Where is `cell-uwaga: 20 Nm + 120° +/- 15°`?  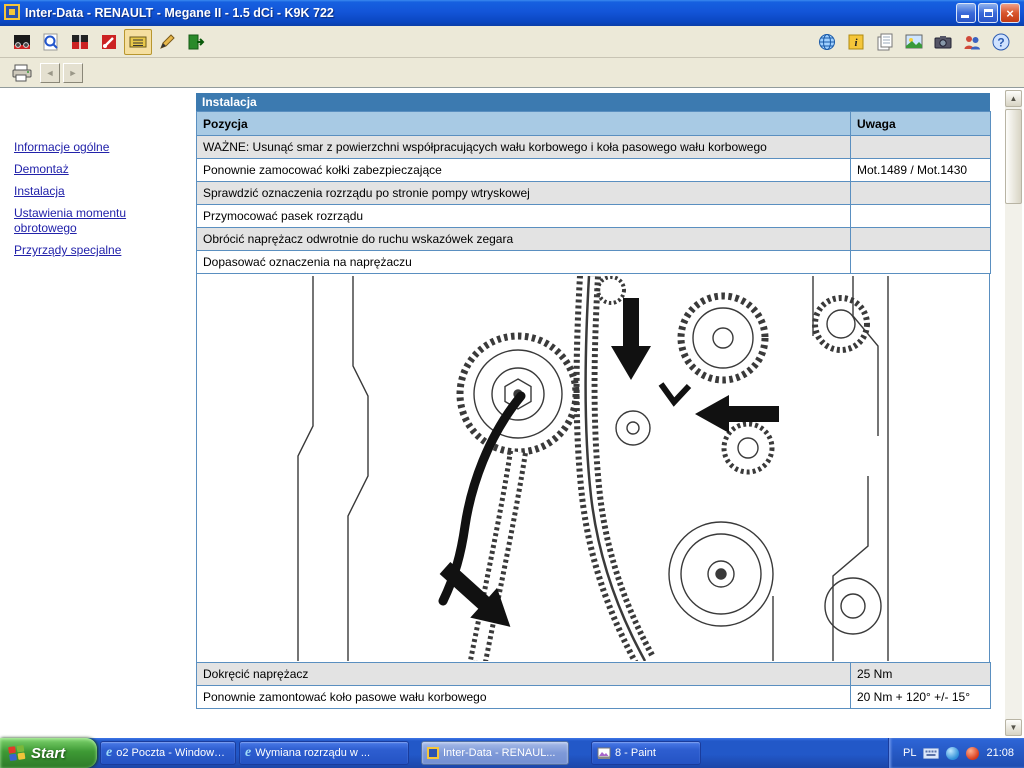
cell-uwaga: 20 Nm + 120° +/- 15° is located at coordinates (920, 697).